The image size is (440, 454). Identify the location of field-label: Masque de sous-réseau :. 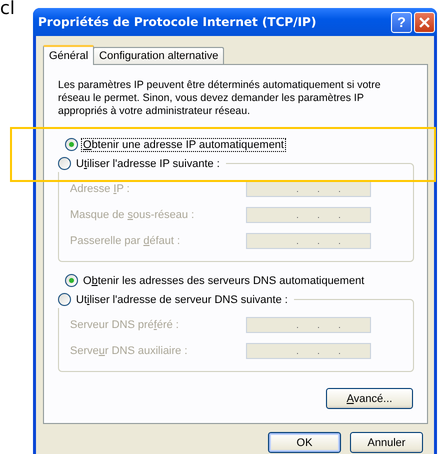
(133, 215).